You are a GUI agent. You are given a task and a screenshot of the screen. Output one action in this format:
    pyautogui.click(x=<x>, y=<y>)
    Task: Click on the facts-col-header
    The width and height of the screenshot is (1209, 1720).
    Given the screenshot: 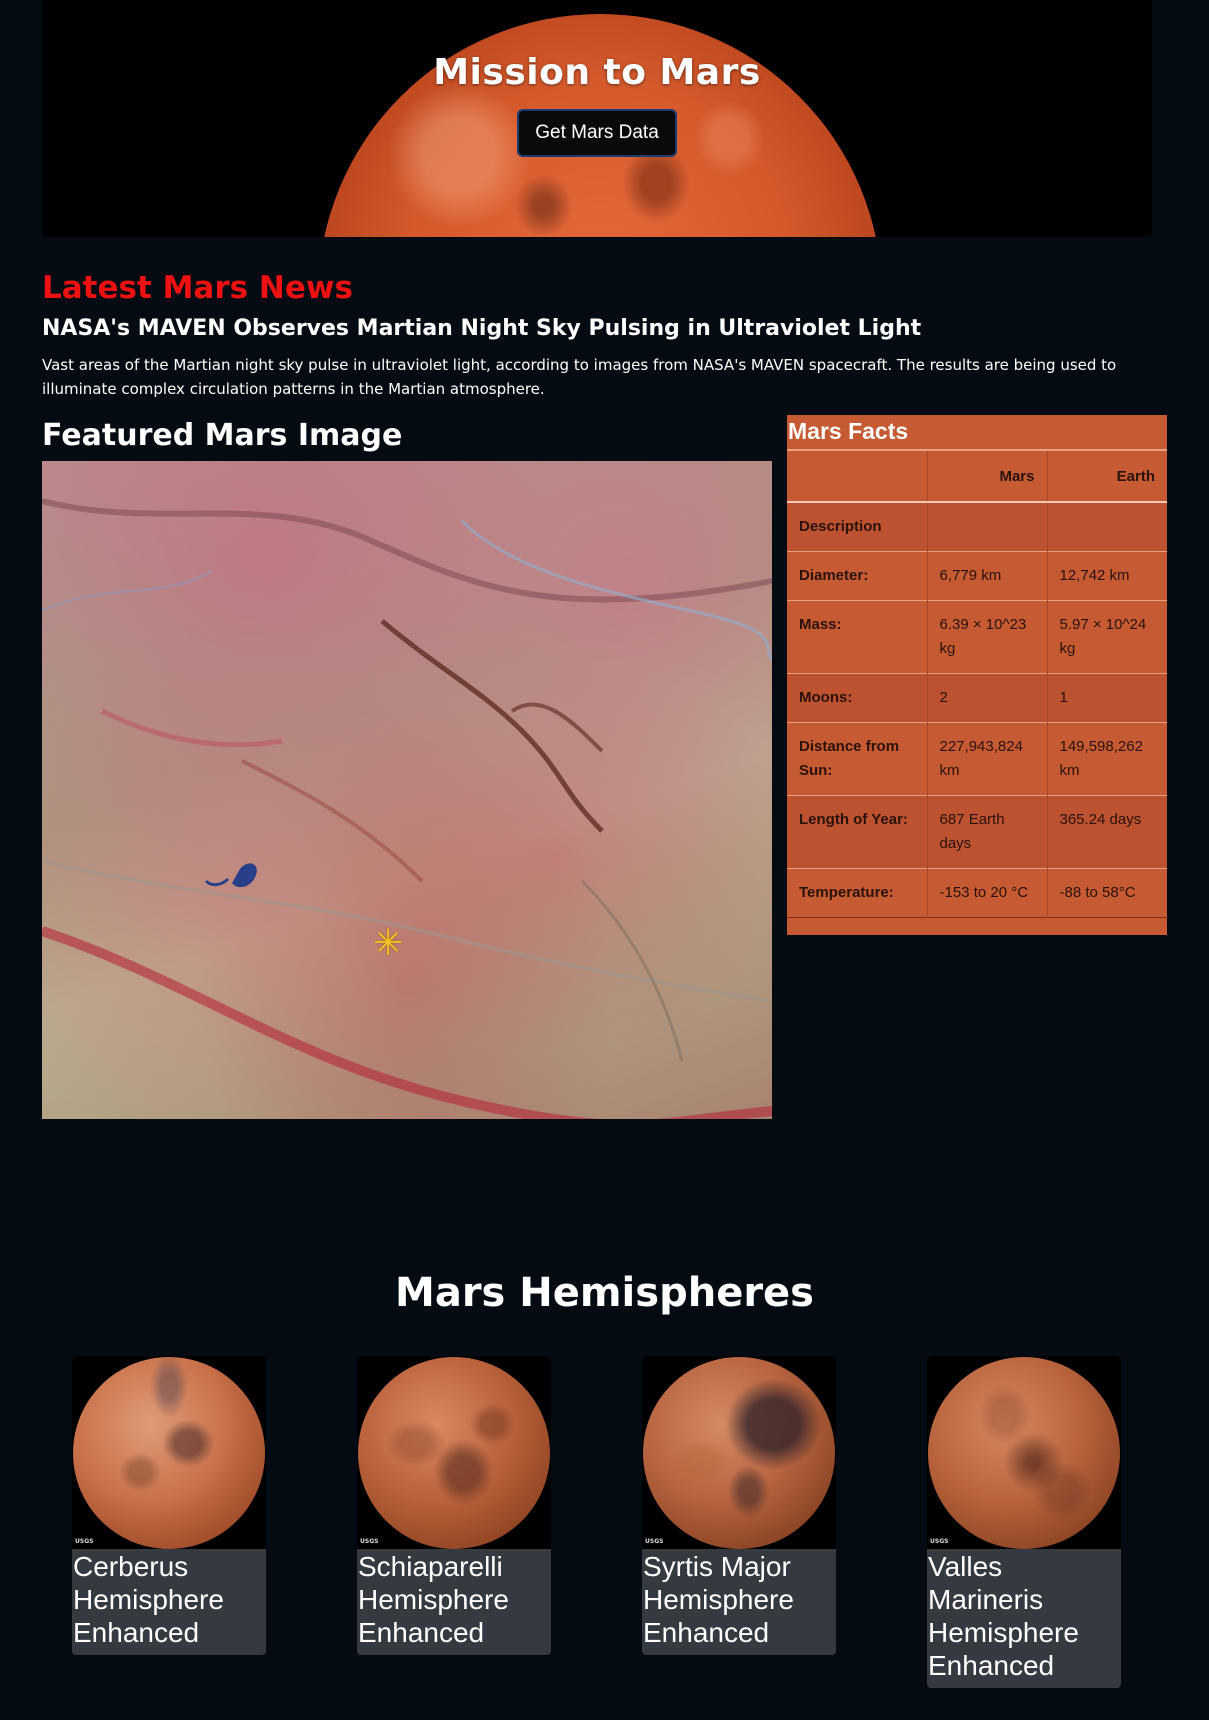 What is the action you would take?
    pyautogui.click(x=857, y=476)
    